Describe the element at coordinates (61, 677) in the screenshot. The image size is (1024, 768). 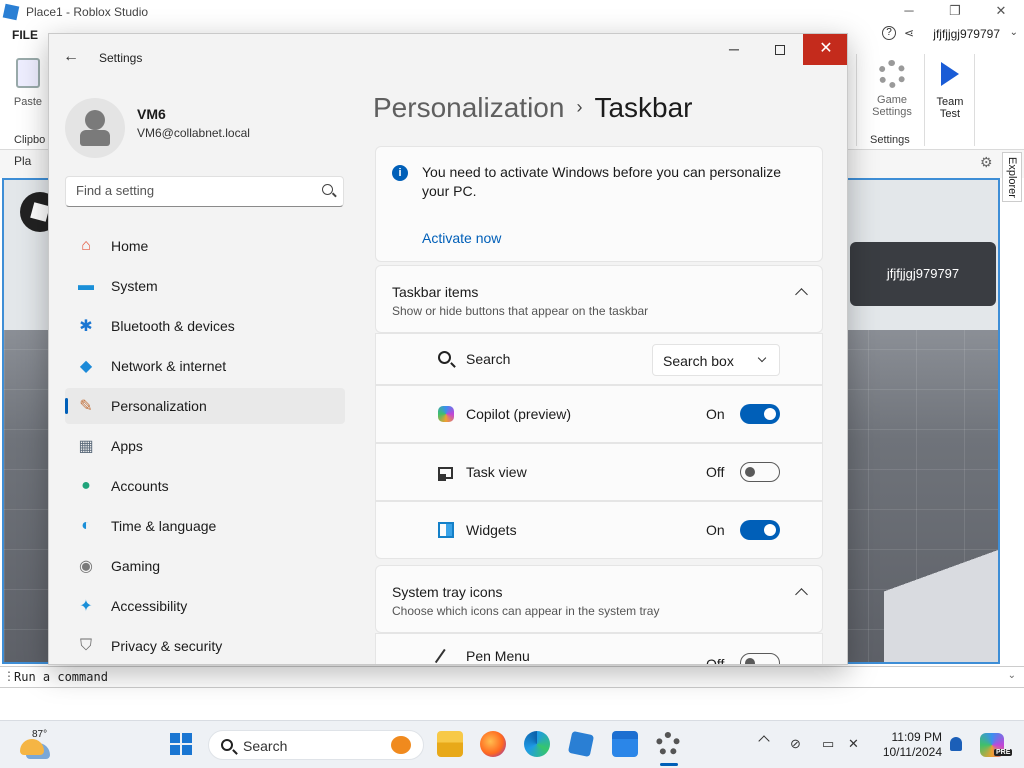
I see `command-input: Run a command` at that location.